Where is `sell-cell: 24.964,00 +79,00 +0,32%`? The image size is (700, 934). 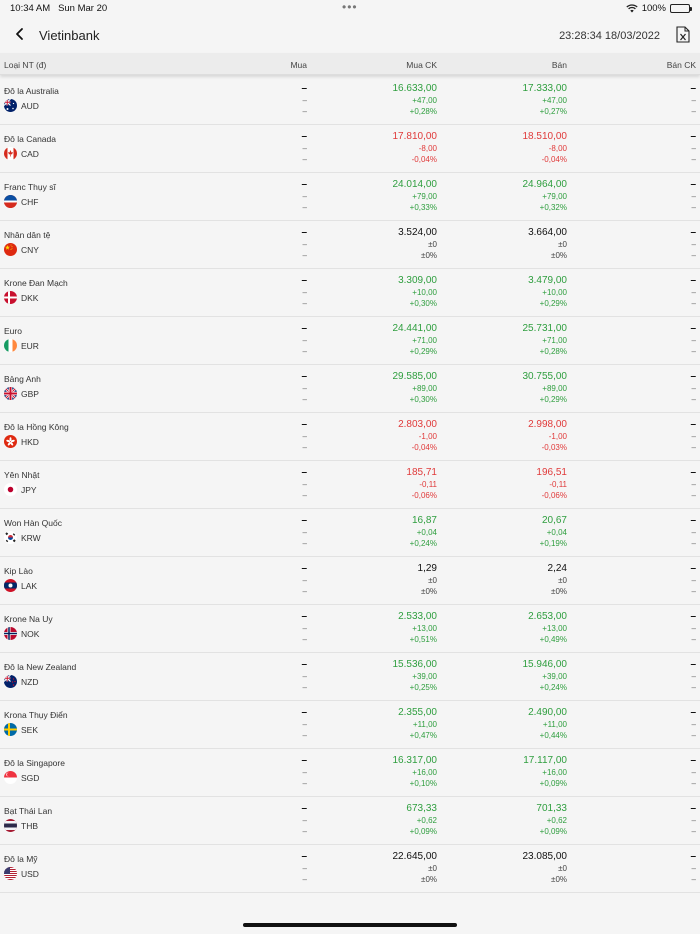 sell-cell: 24.964,00 +79,00 +0,32% is located at coordinates (545, 196).